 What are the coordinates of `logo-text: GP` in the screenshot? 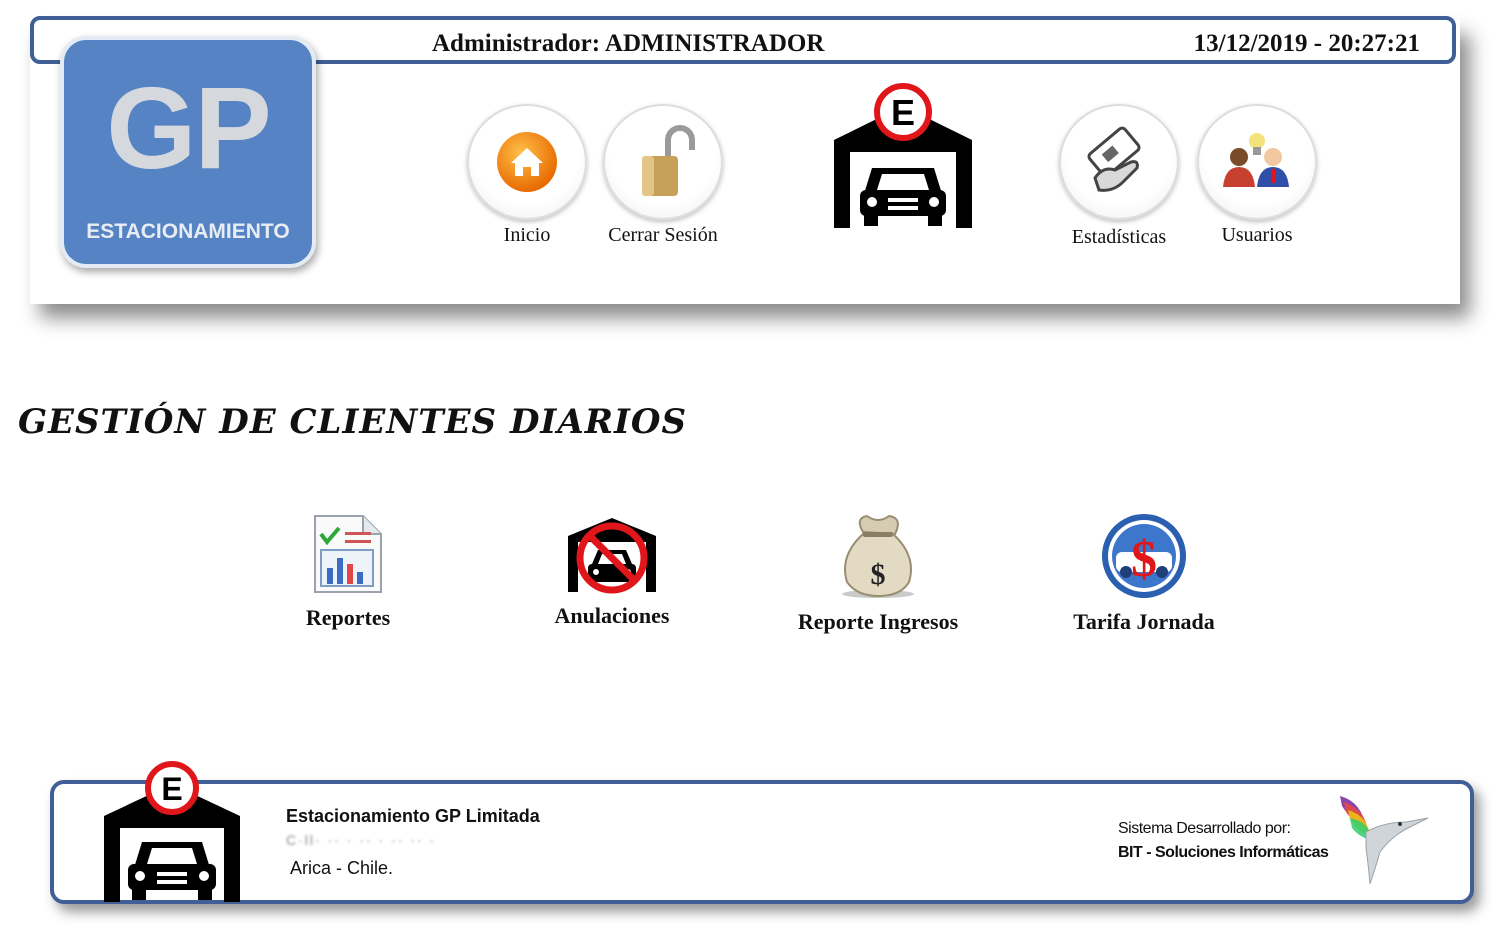 It's located at (189, 128).